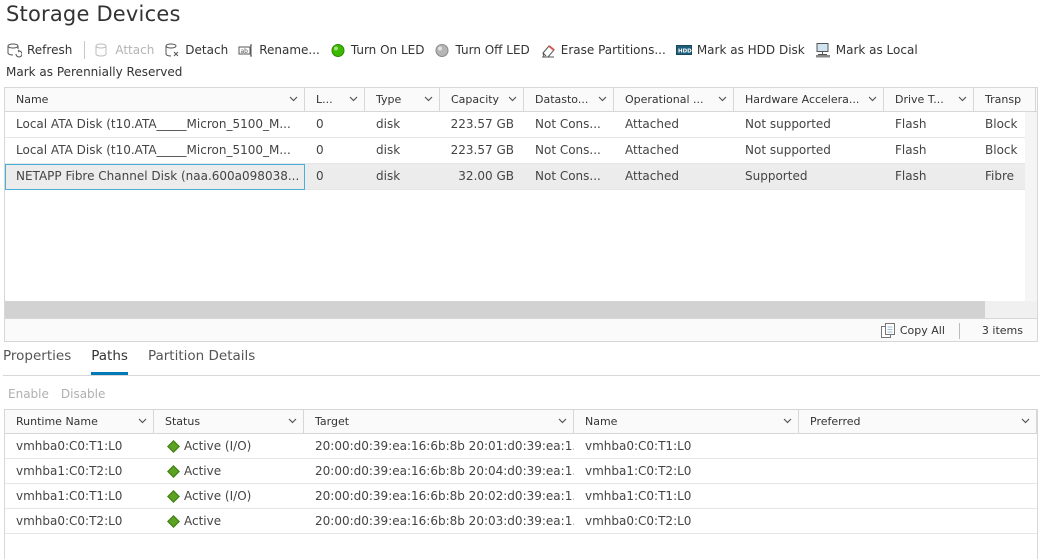  What do you see at coordinates (638, 471) in the screenshot?
I see `cell-text: vmhba1:C0:T2:L0` at bounding box center [638, 471].